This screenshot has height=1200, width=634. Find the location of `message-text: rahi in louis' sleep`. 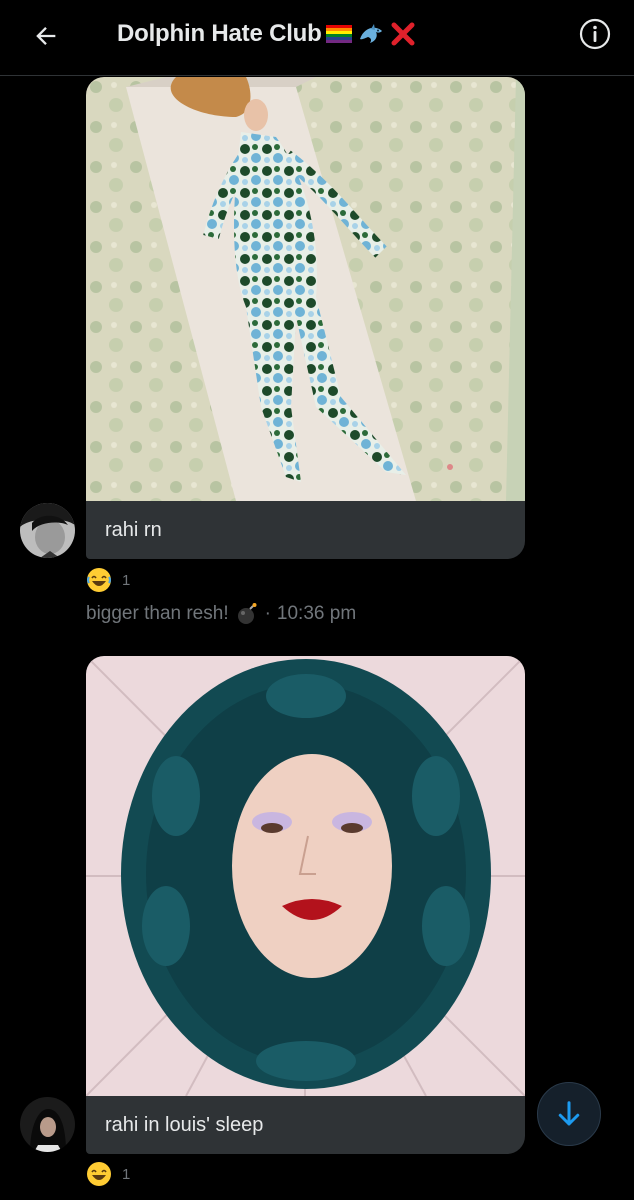

message-text: rahi in louis' sleep is located at coordinates (184, 1124).